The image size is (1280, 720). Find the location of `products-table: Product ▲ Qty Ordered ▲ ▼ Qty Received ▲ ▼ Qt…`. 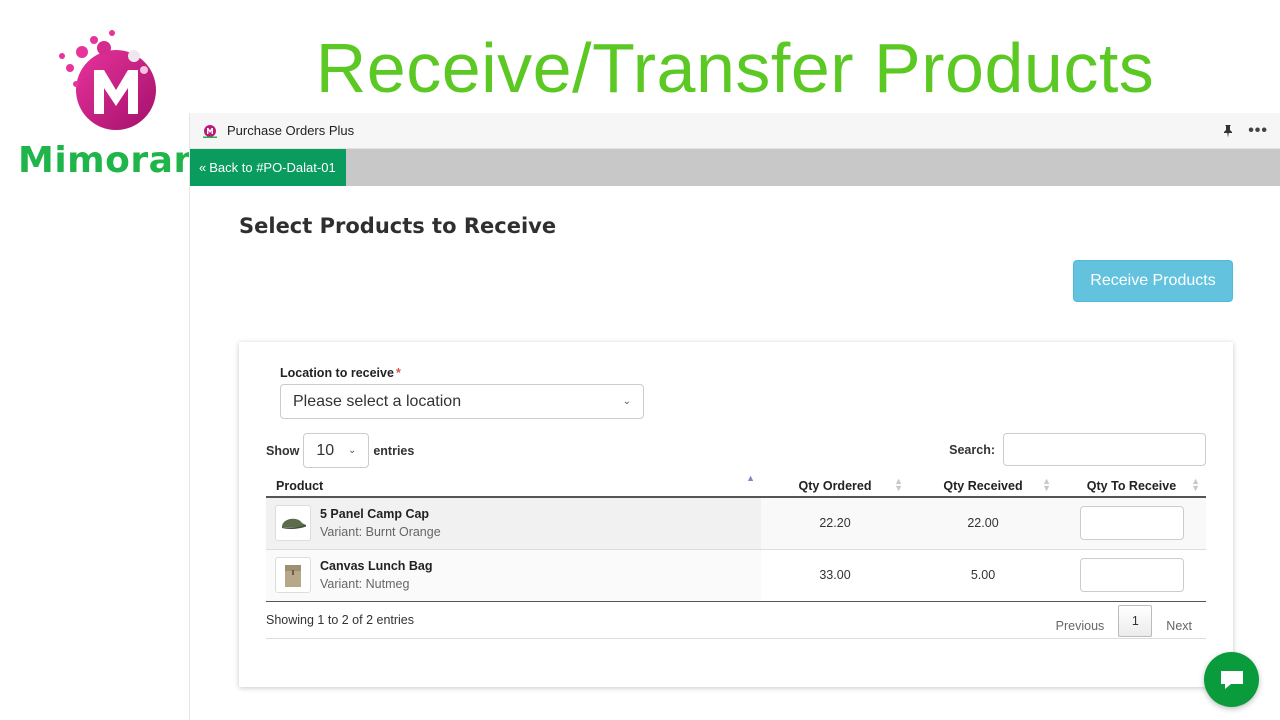

products-table: Product ▲ Qty Ordered ▲ ▼ Qty Received ▲ ▼ Qt… is located at coordinates (736, 537).